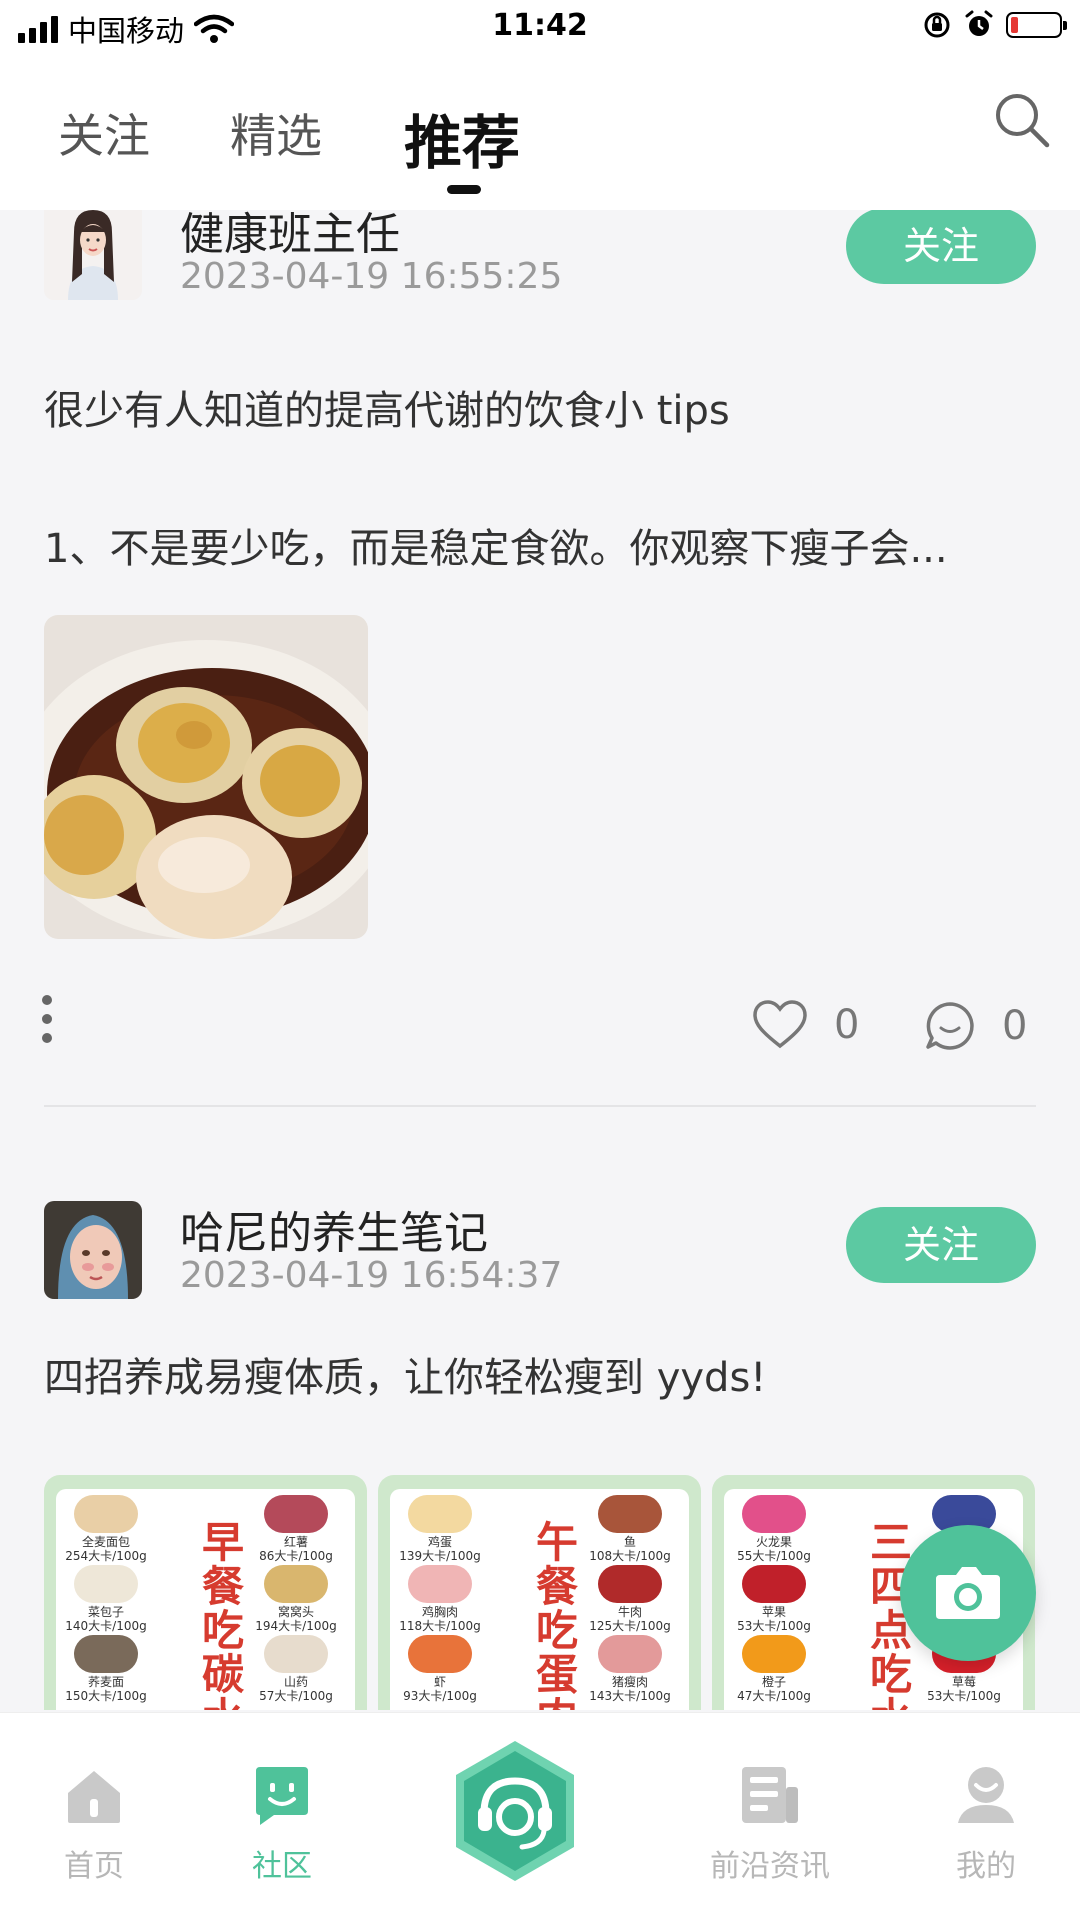  I want to click on comment-count: 0, so click(1015, 1026).